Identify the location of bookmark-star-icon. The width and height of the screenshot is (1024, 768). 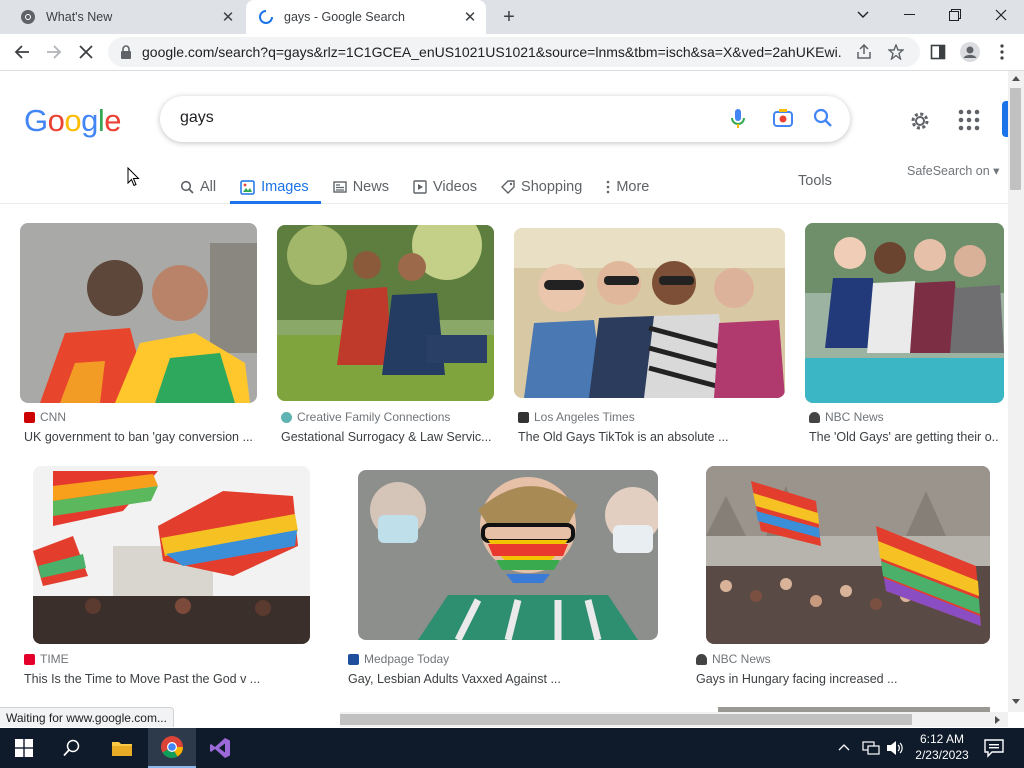
(896, 52).